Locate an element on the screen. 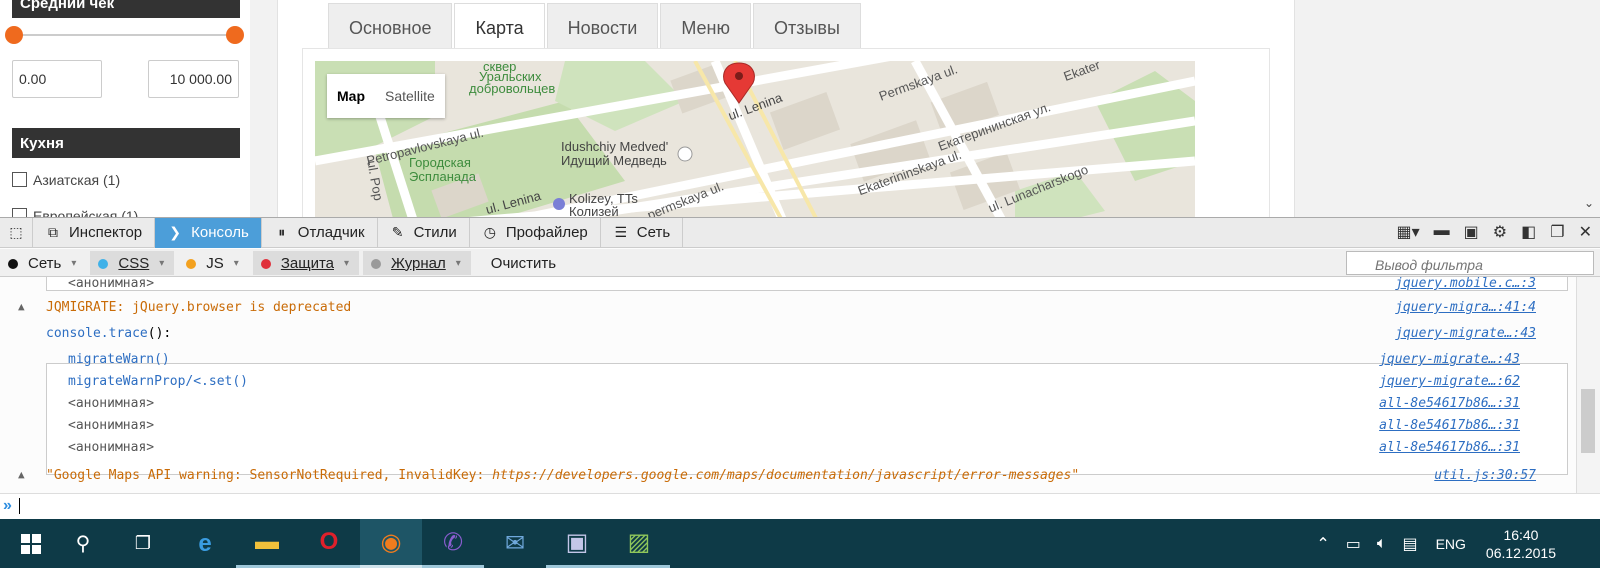 The width and height of the screenshot is (1600, 568). thunderbird-icon: ✉ is located at coordinates (515, 543).